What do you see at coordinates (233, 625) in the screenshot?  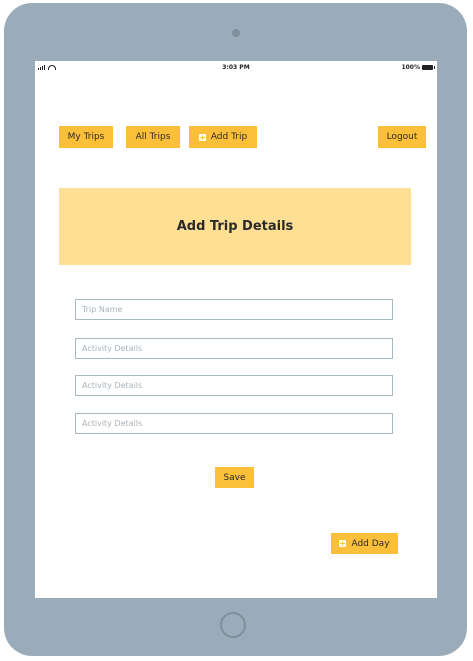 I see `home-button` at bounding box center [233, 625].